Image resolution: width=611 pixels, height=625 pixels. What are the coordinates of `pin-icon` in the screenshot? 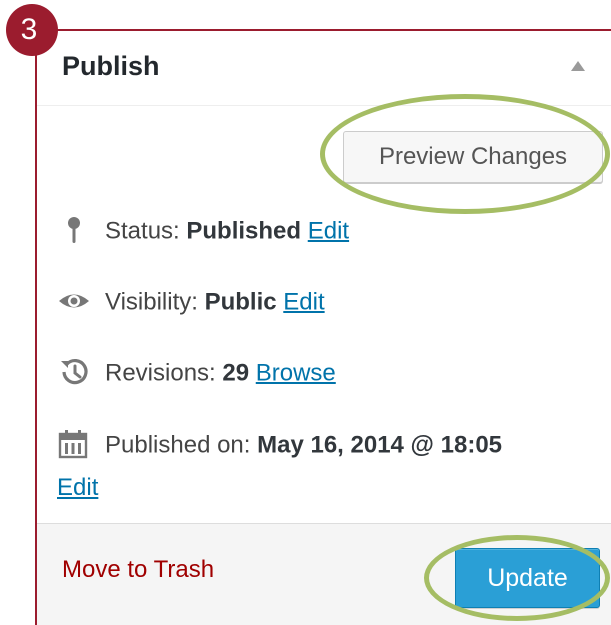 It's located at (74, 230).